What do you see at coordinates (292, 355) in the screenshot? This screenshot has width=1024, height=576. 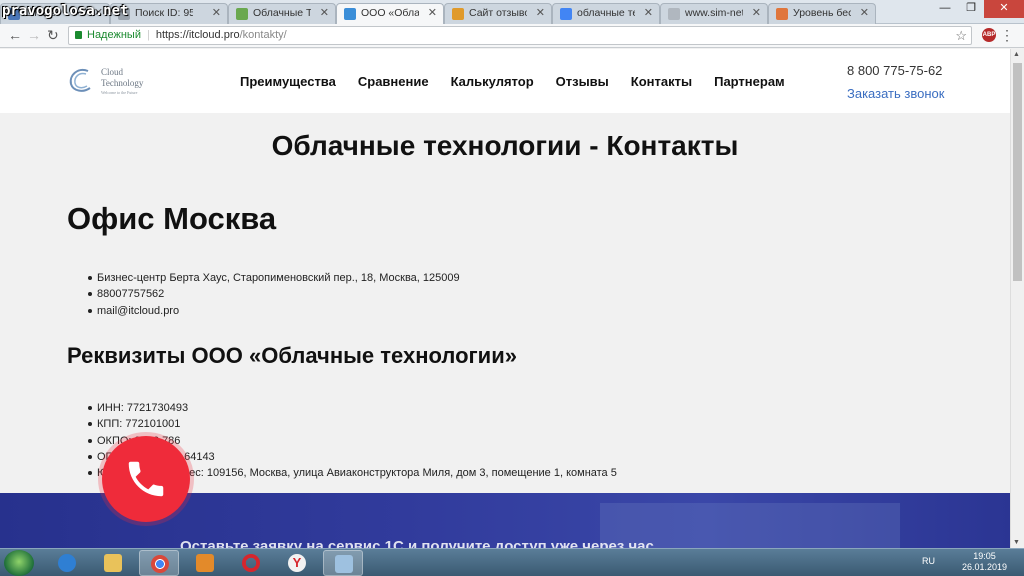 I see `requisites-heading: Реквизиты ООО «Облачные технологии»` at bounding box center [292, 355].